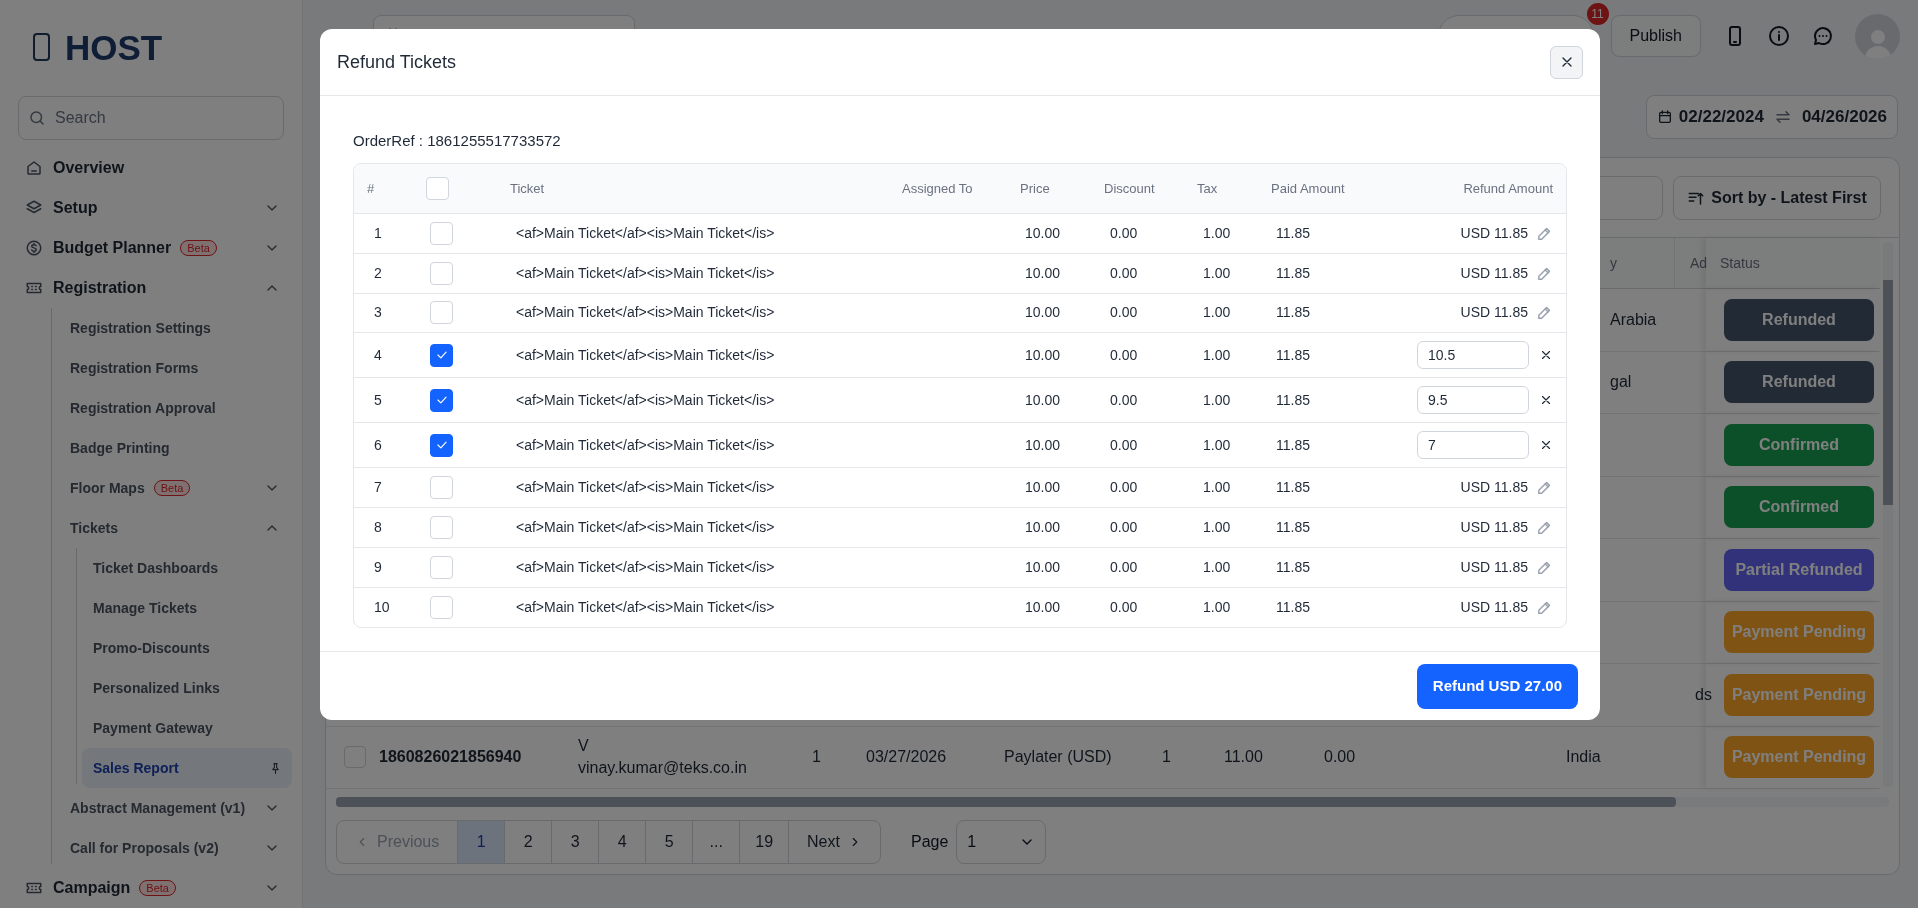 The height and width of the screenshot is (908, 1918). I want to click on nav-item: Setup, so click(152, 208).